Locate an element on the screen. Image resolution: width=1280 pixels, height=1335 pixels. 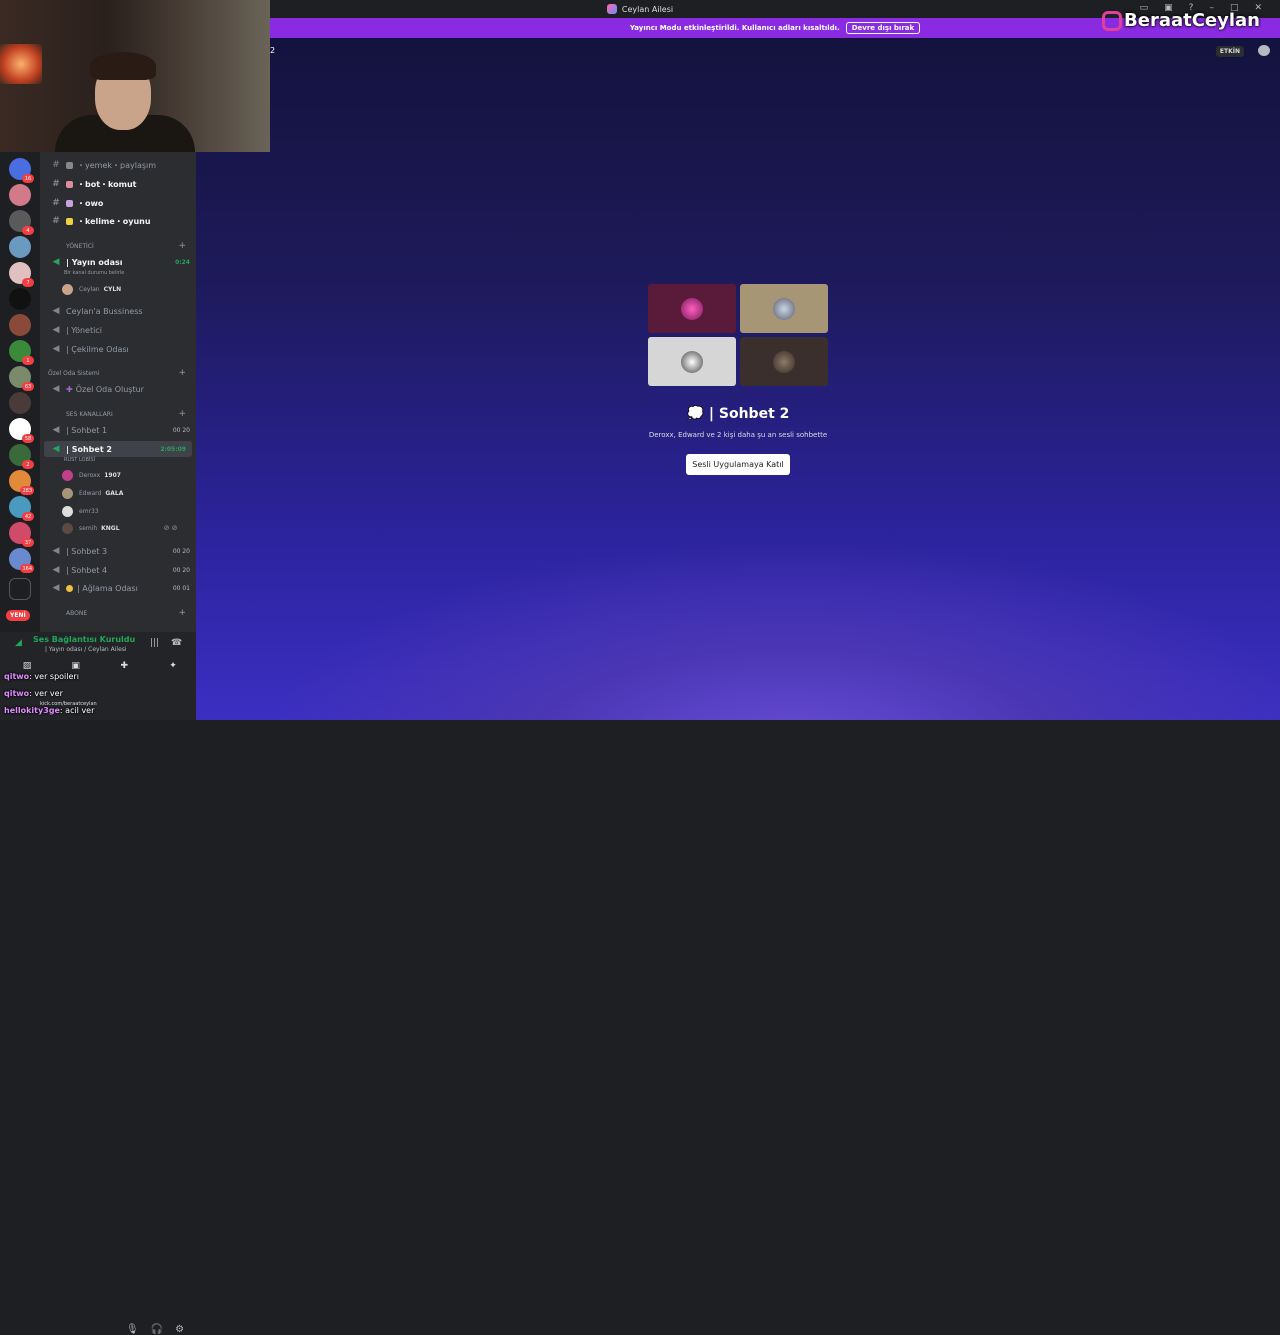
discord-app-icon is located at coordinates (611, 9).